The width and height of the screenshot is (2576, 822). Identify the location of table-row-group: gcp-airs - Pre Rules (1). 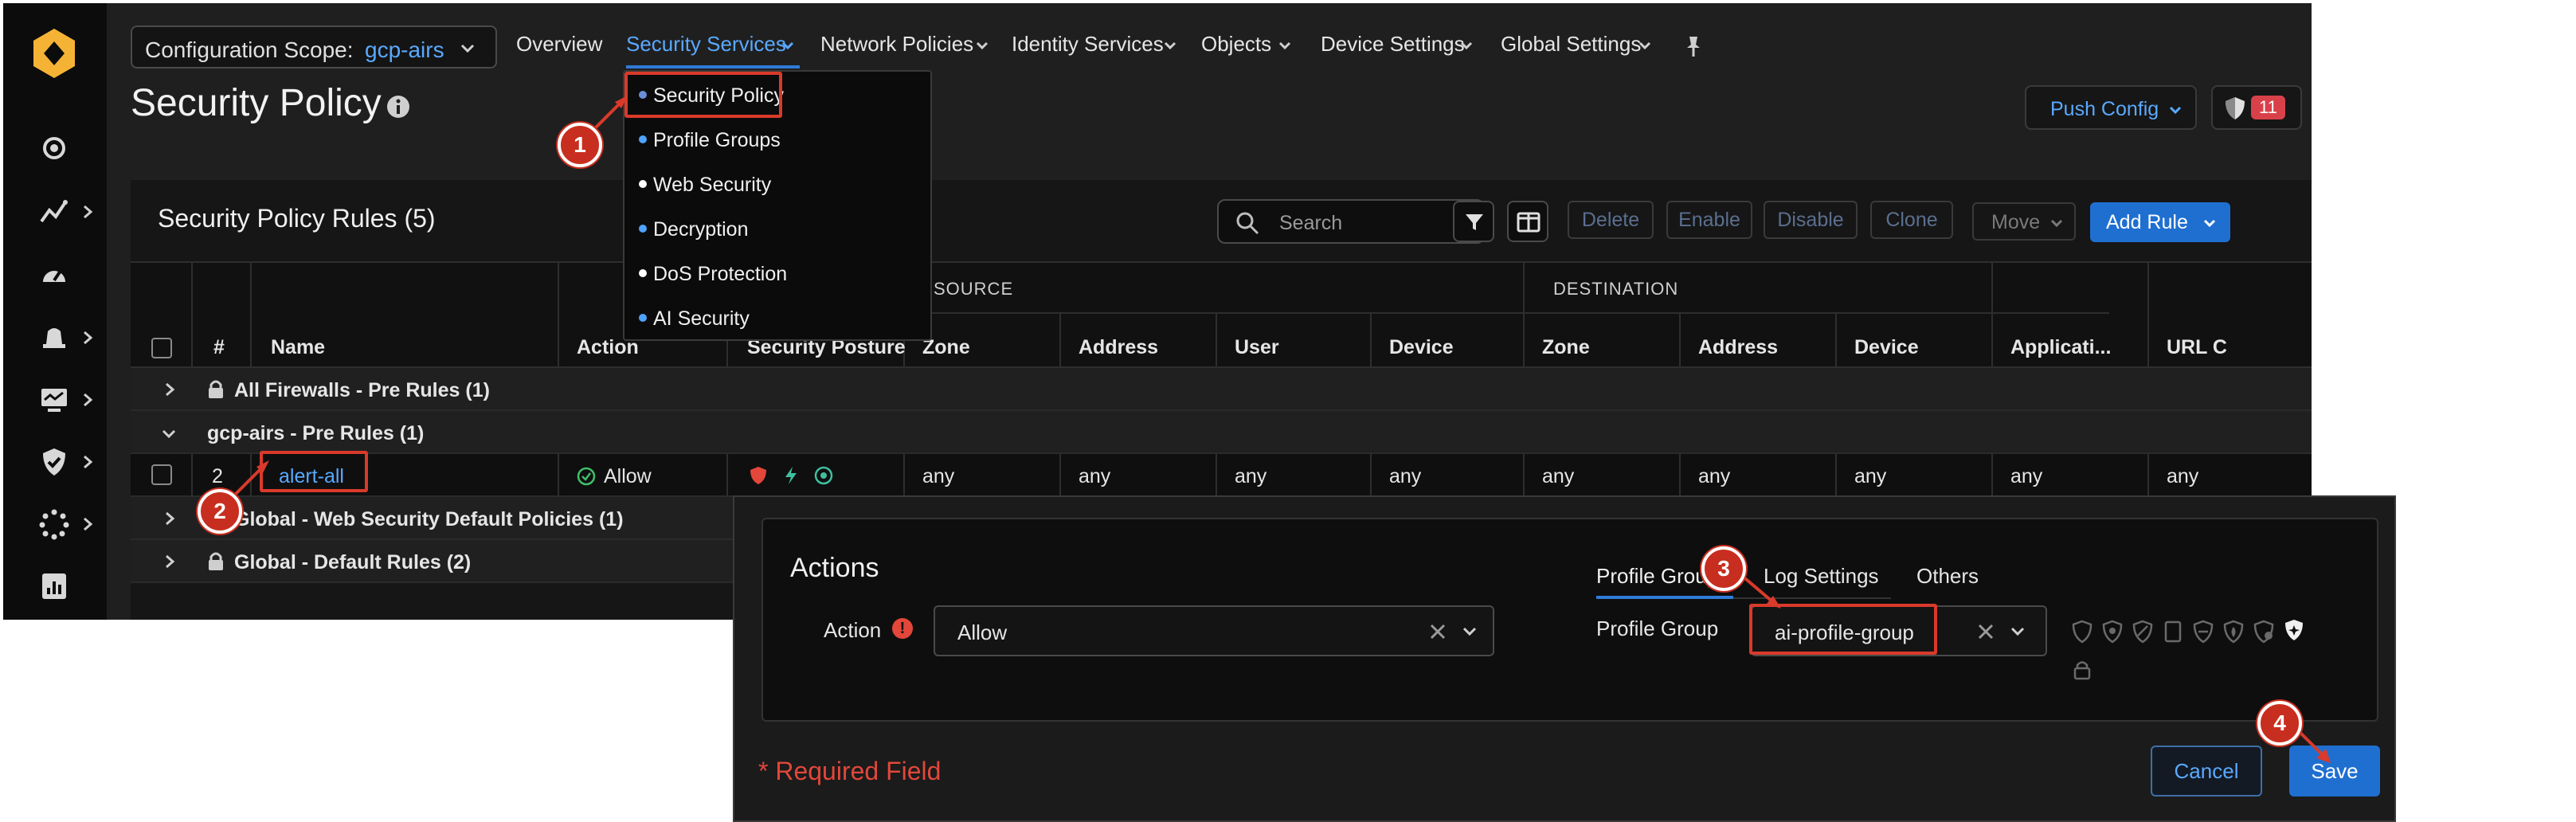
(1221, 432).